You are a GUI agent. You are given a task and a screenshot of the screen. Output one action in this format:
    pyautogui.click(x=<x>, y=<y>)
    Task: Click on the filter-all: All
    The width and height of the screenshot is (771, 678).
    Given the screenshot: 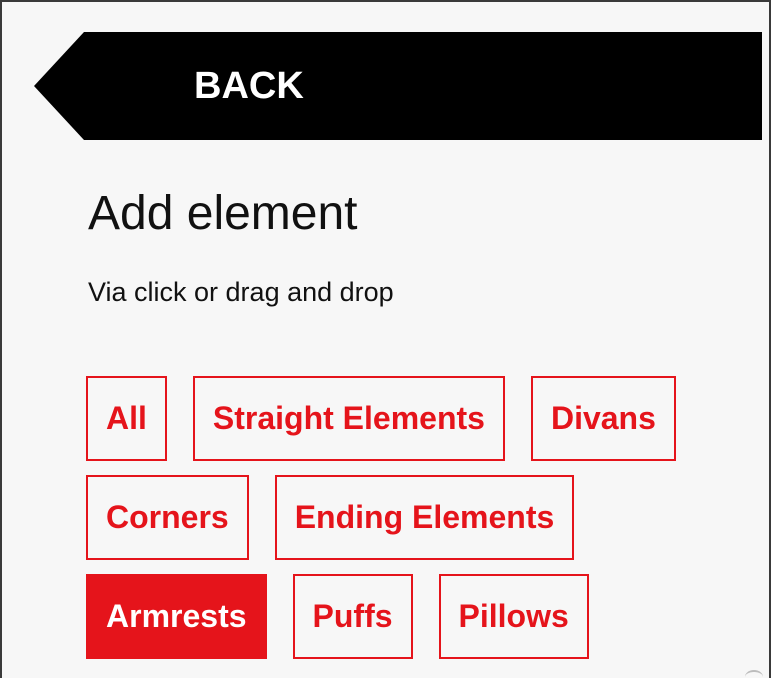 What is the action you would take?
    pyautogui.click(x=126, y=418)
    